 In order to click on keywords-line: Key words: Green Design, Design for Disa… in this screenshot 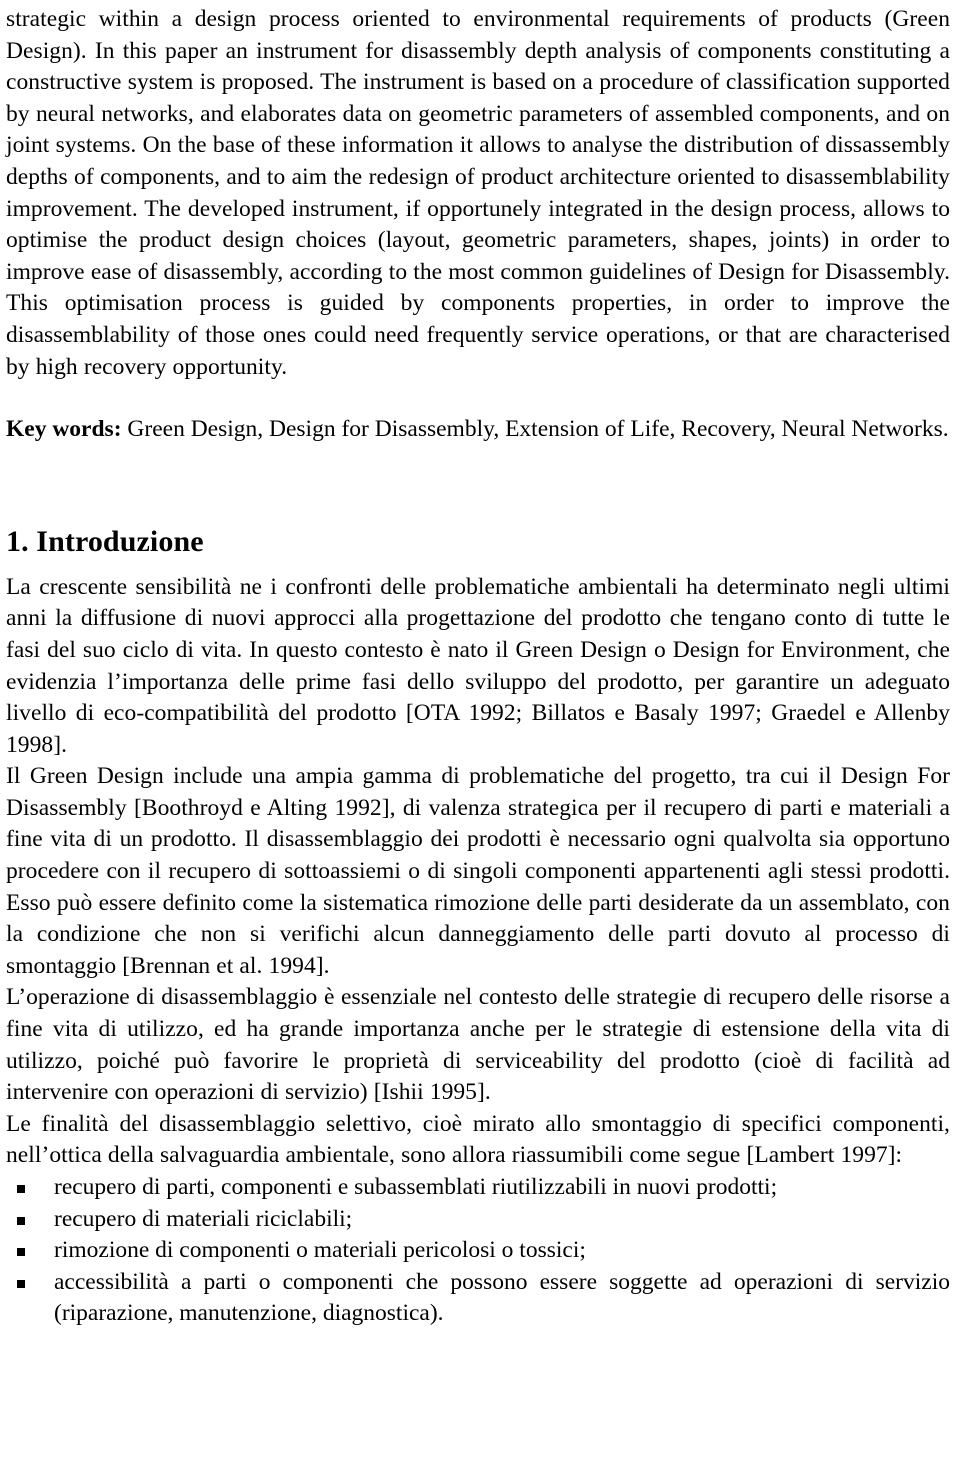, I will do `click(478, 414)`.